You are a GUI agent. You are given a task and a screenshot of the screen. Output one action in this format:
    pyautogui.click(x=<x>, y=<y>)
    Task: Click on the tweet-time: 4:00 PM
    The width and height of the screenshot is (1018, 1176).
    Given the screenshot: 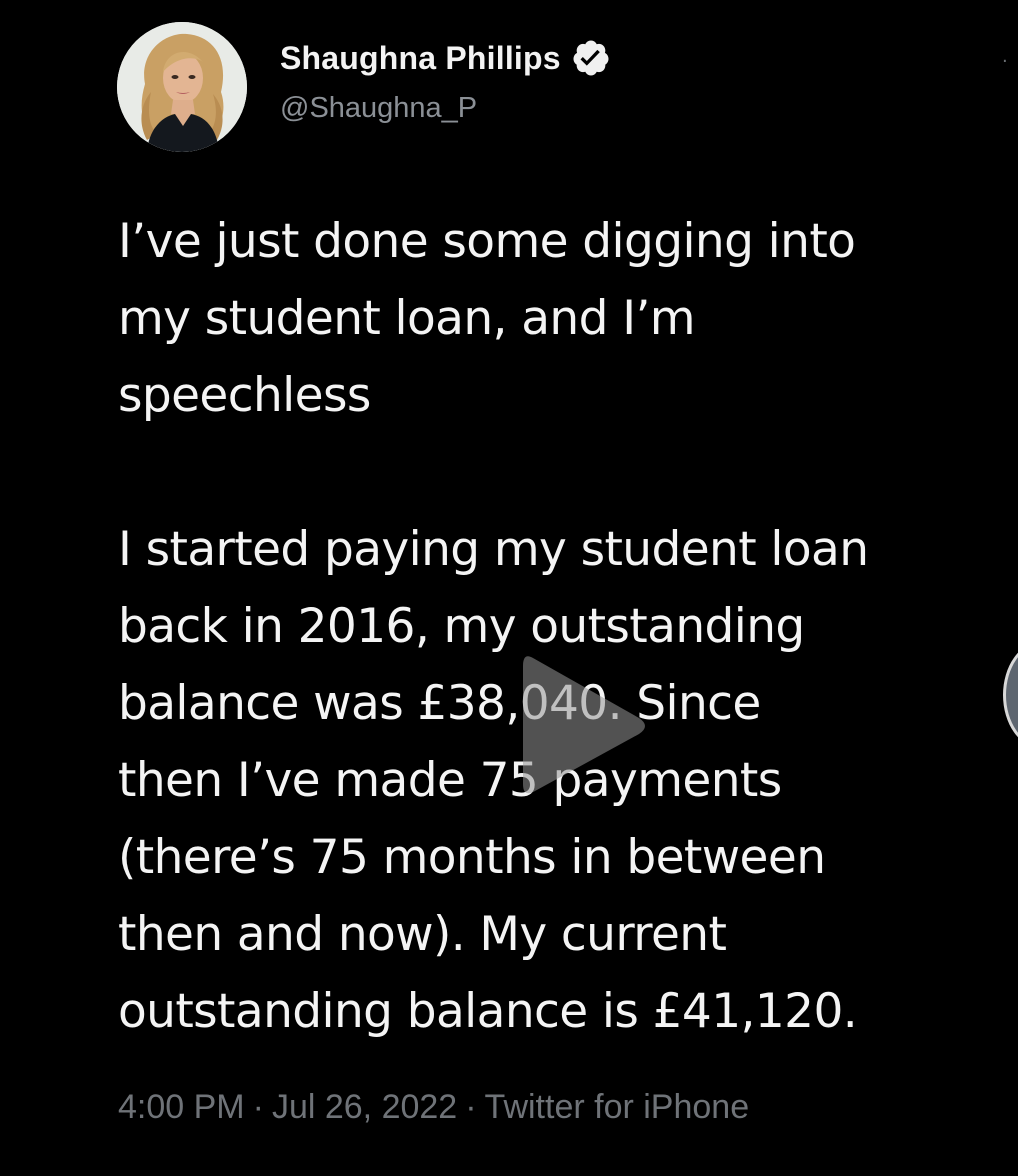 What is the action you would take?
    pyautogui.click(x=181, y=1107)
    